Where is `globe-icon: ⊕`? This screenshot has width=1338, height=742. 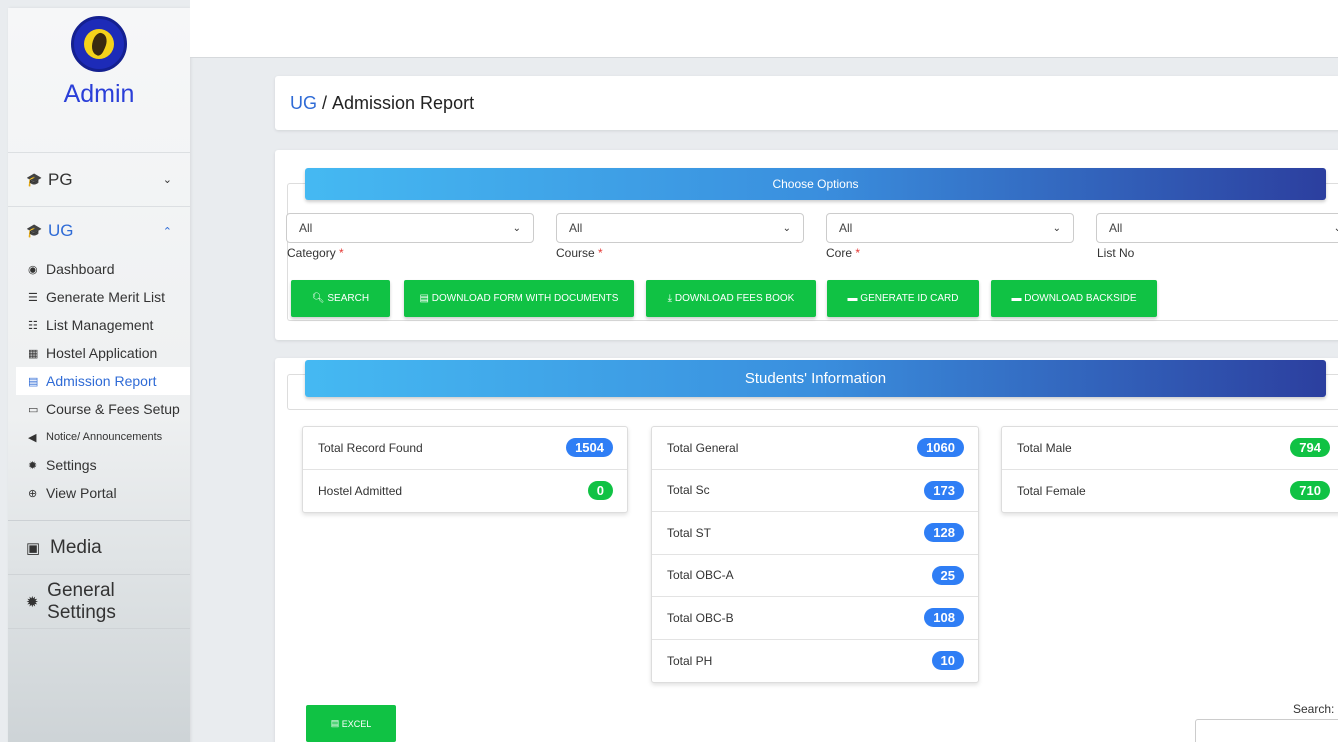 globe-icon: ⊕ is located at coordinates (33, 493).